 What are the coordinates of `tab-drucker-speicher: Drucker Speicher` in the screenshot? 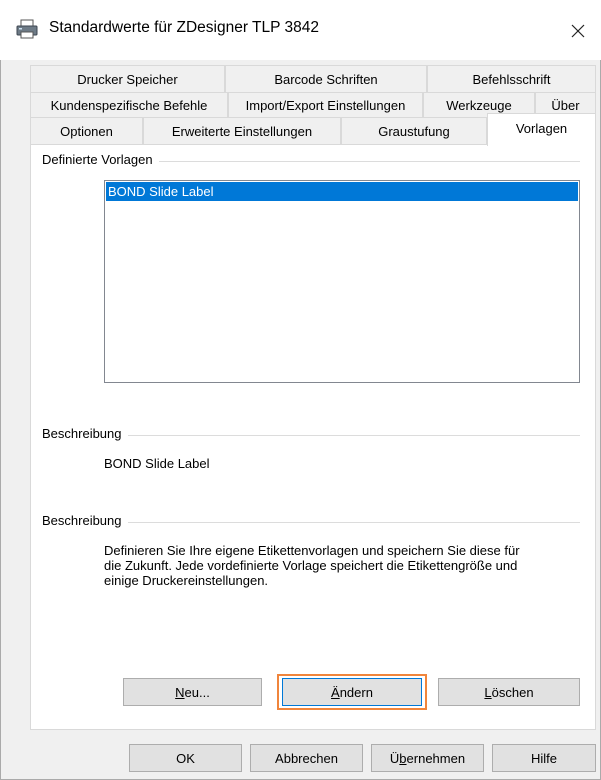 It's located at (127, 78).